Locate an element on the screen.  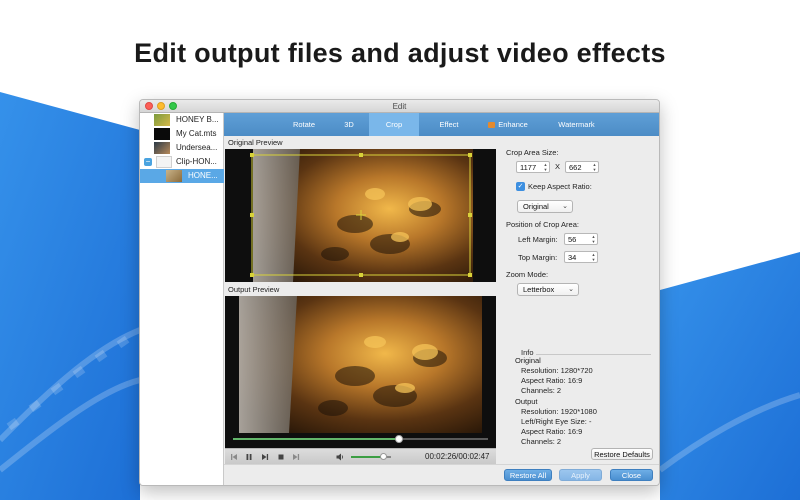
output-video-frame is located at coordinates (360, 372).